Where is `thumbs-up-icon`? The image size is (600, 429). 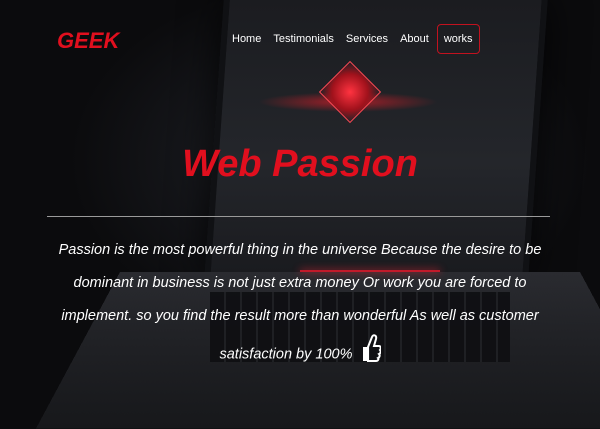
thumbs-up-icon is located at coordinates (370, 354).